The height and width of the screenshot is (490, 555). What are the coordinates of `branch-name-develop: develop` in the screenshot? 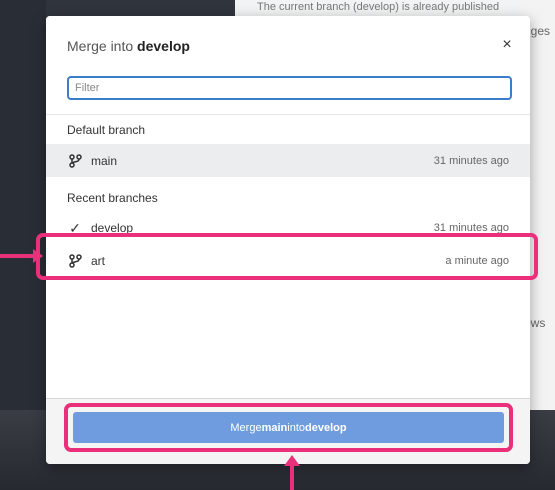 It's located at (112, 228).